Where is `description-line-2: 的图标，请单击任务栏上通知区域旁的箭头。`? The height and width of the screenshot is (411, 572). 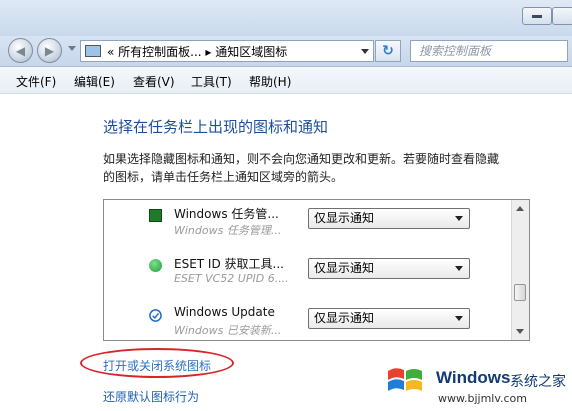 description-line-2: 的图标，请单击任务栏上通知区域旁的箭头。 is located at coordinates (223, 177).